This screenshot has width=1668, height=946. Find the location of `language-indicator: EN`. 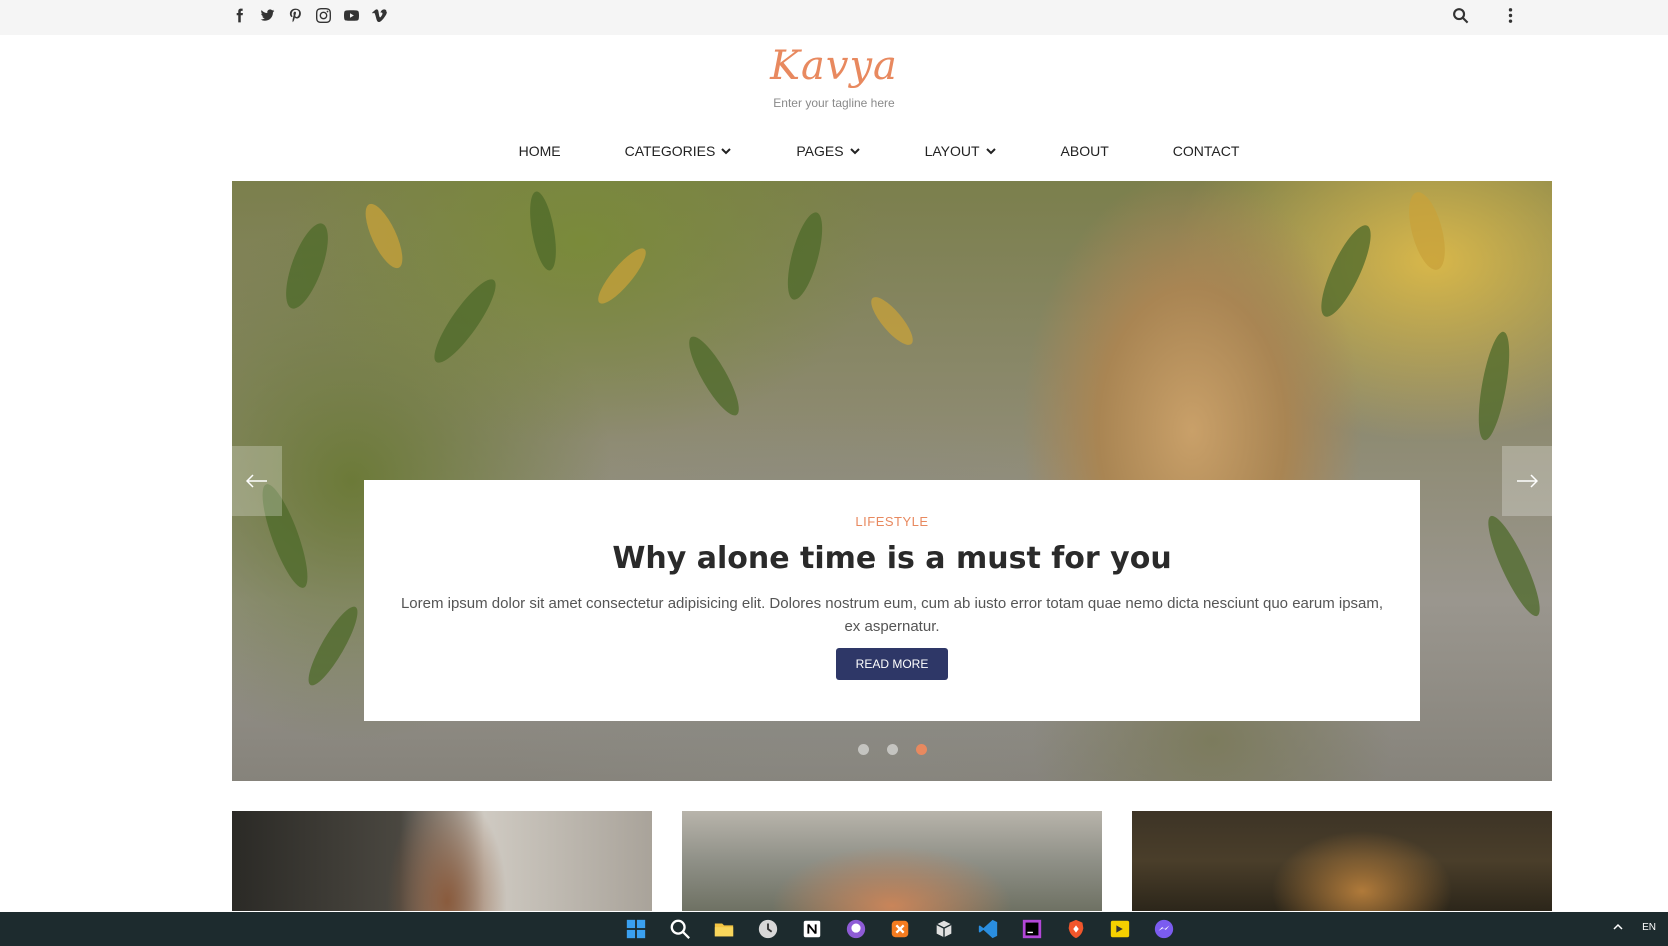

language-indicator: EN is located at coordinates (1649, 927).